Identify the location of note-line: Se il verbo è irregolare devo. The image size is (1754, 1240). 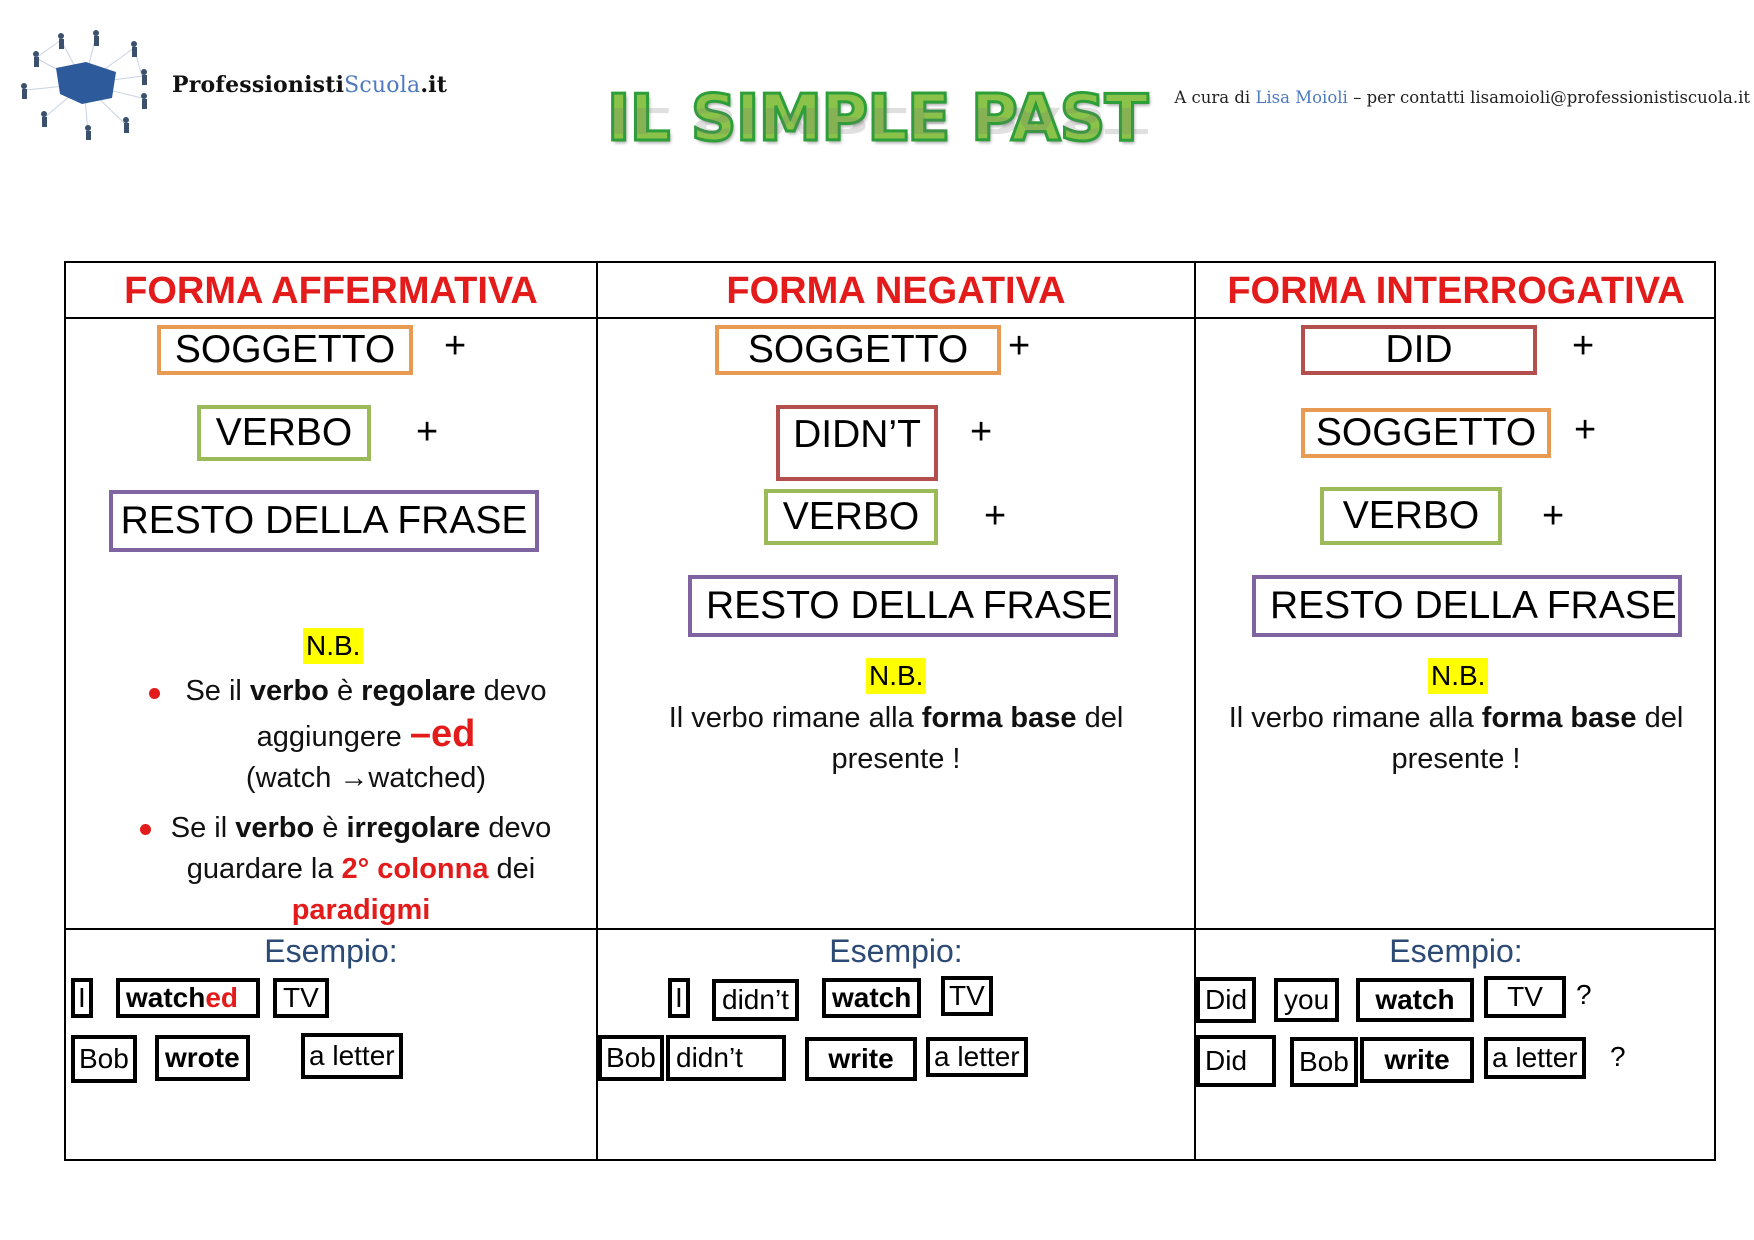
(361, 828).